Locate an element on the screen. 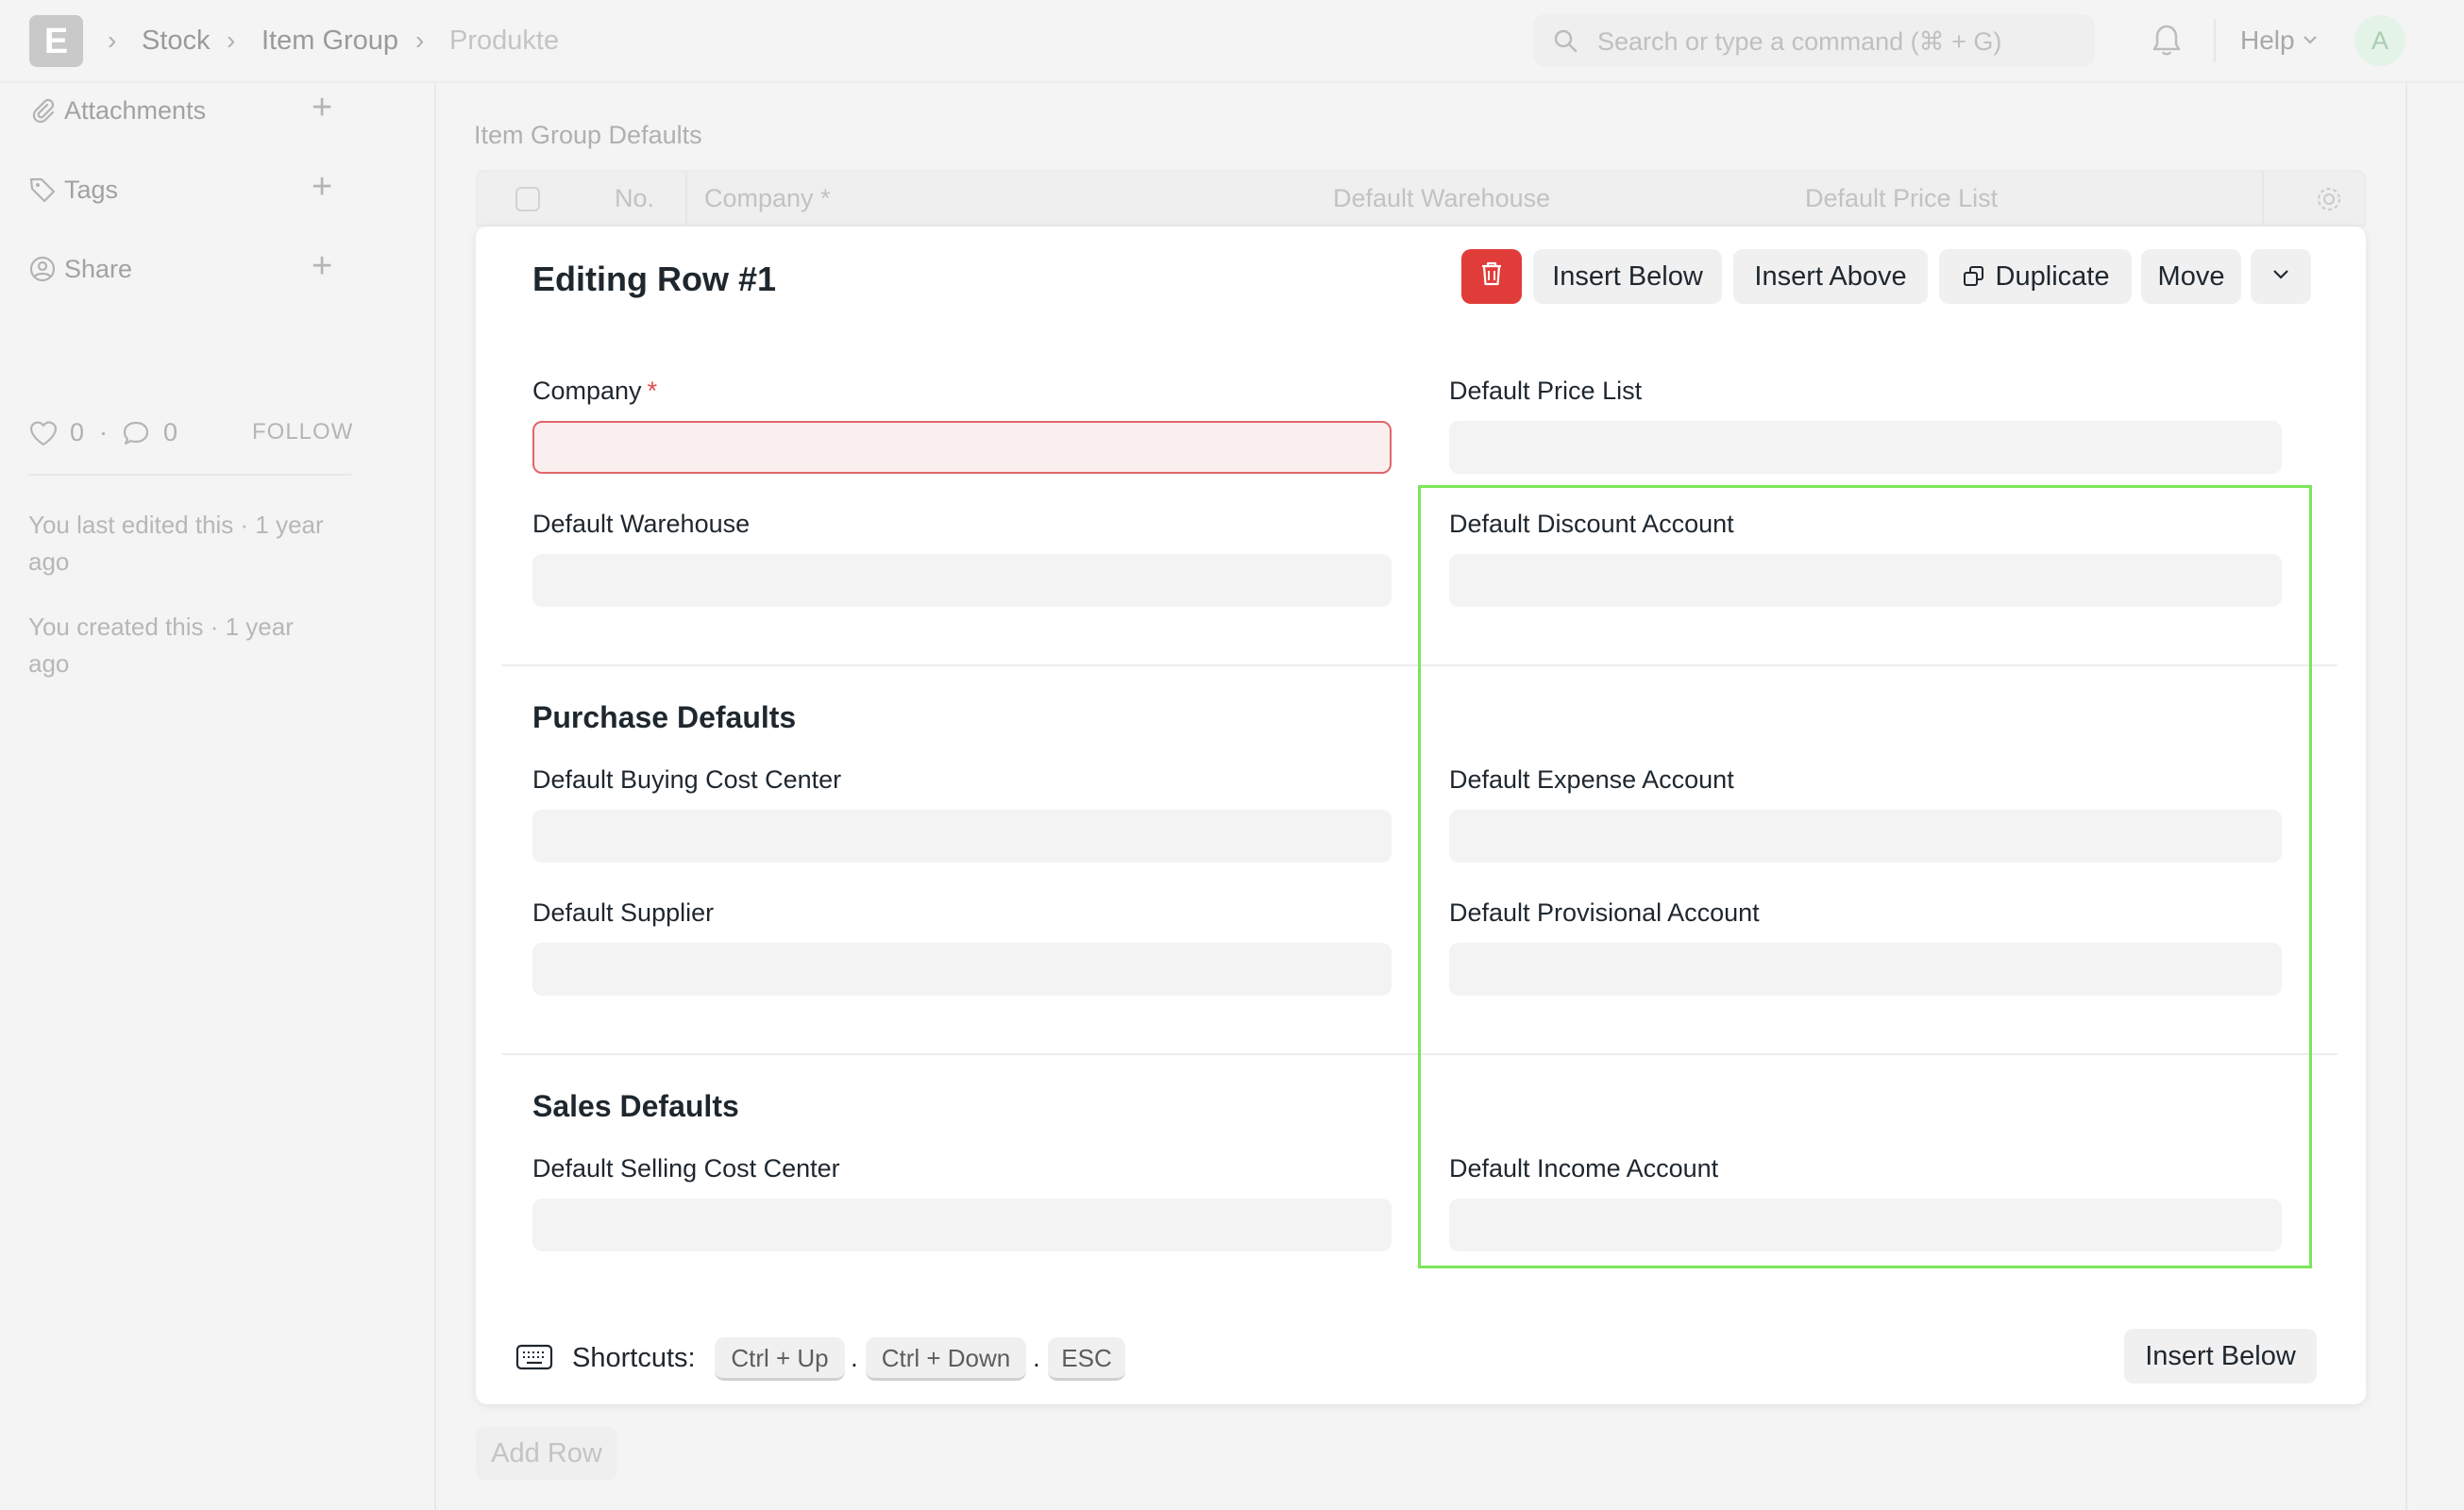 The height and width of the screenshot is (1510, 2464). trash-icon is located at coordinates (1491, 277).